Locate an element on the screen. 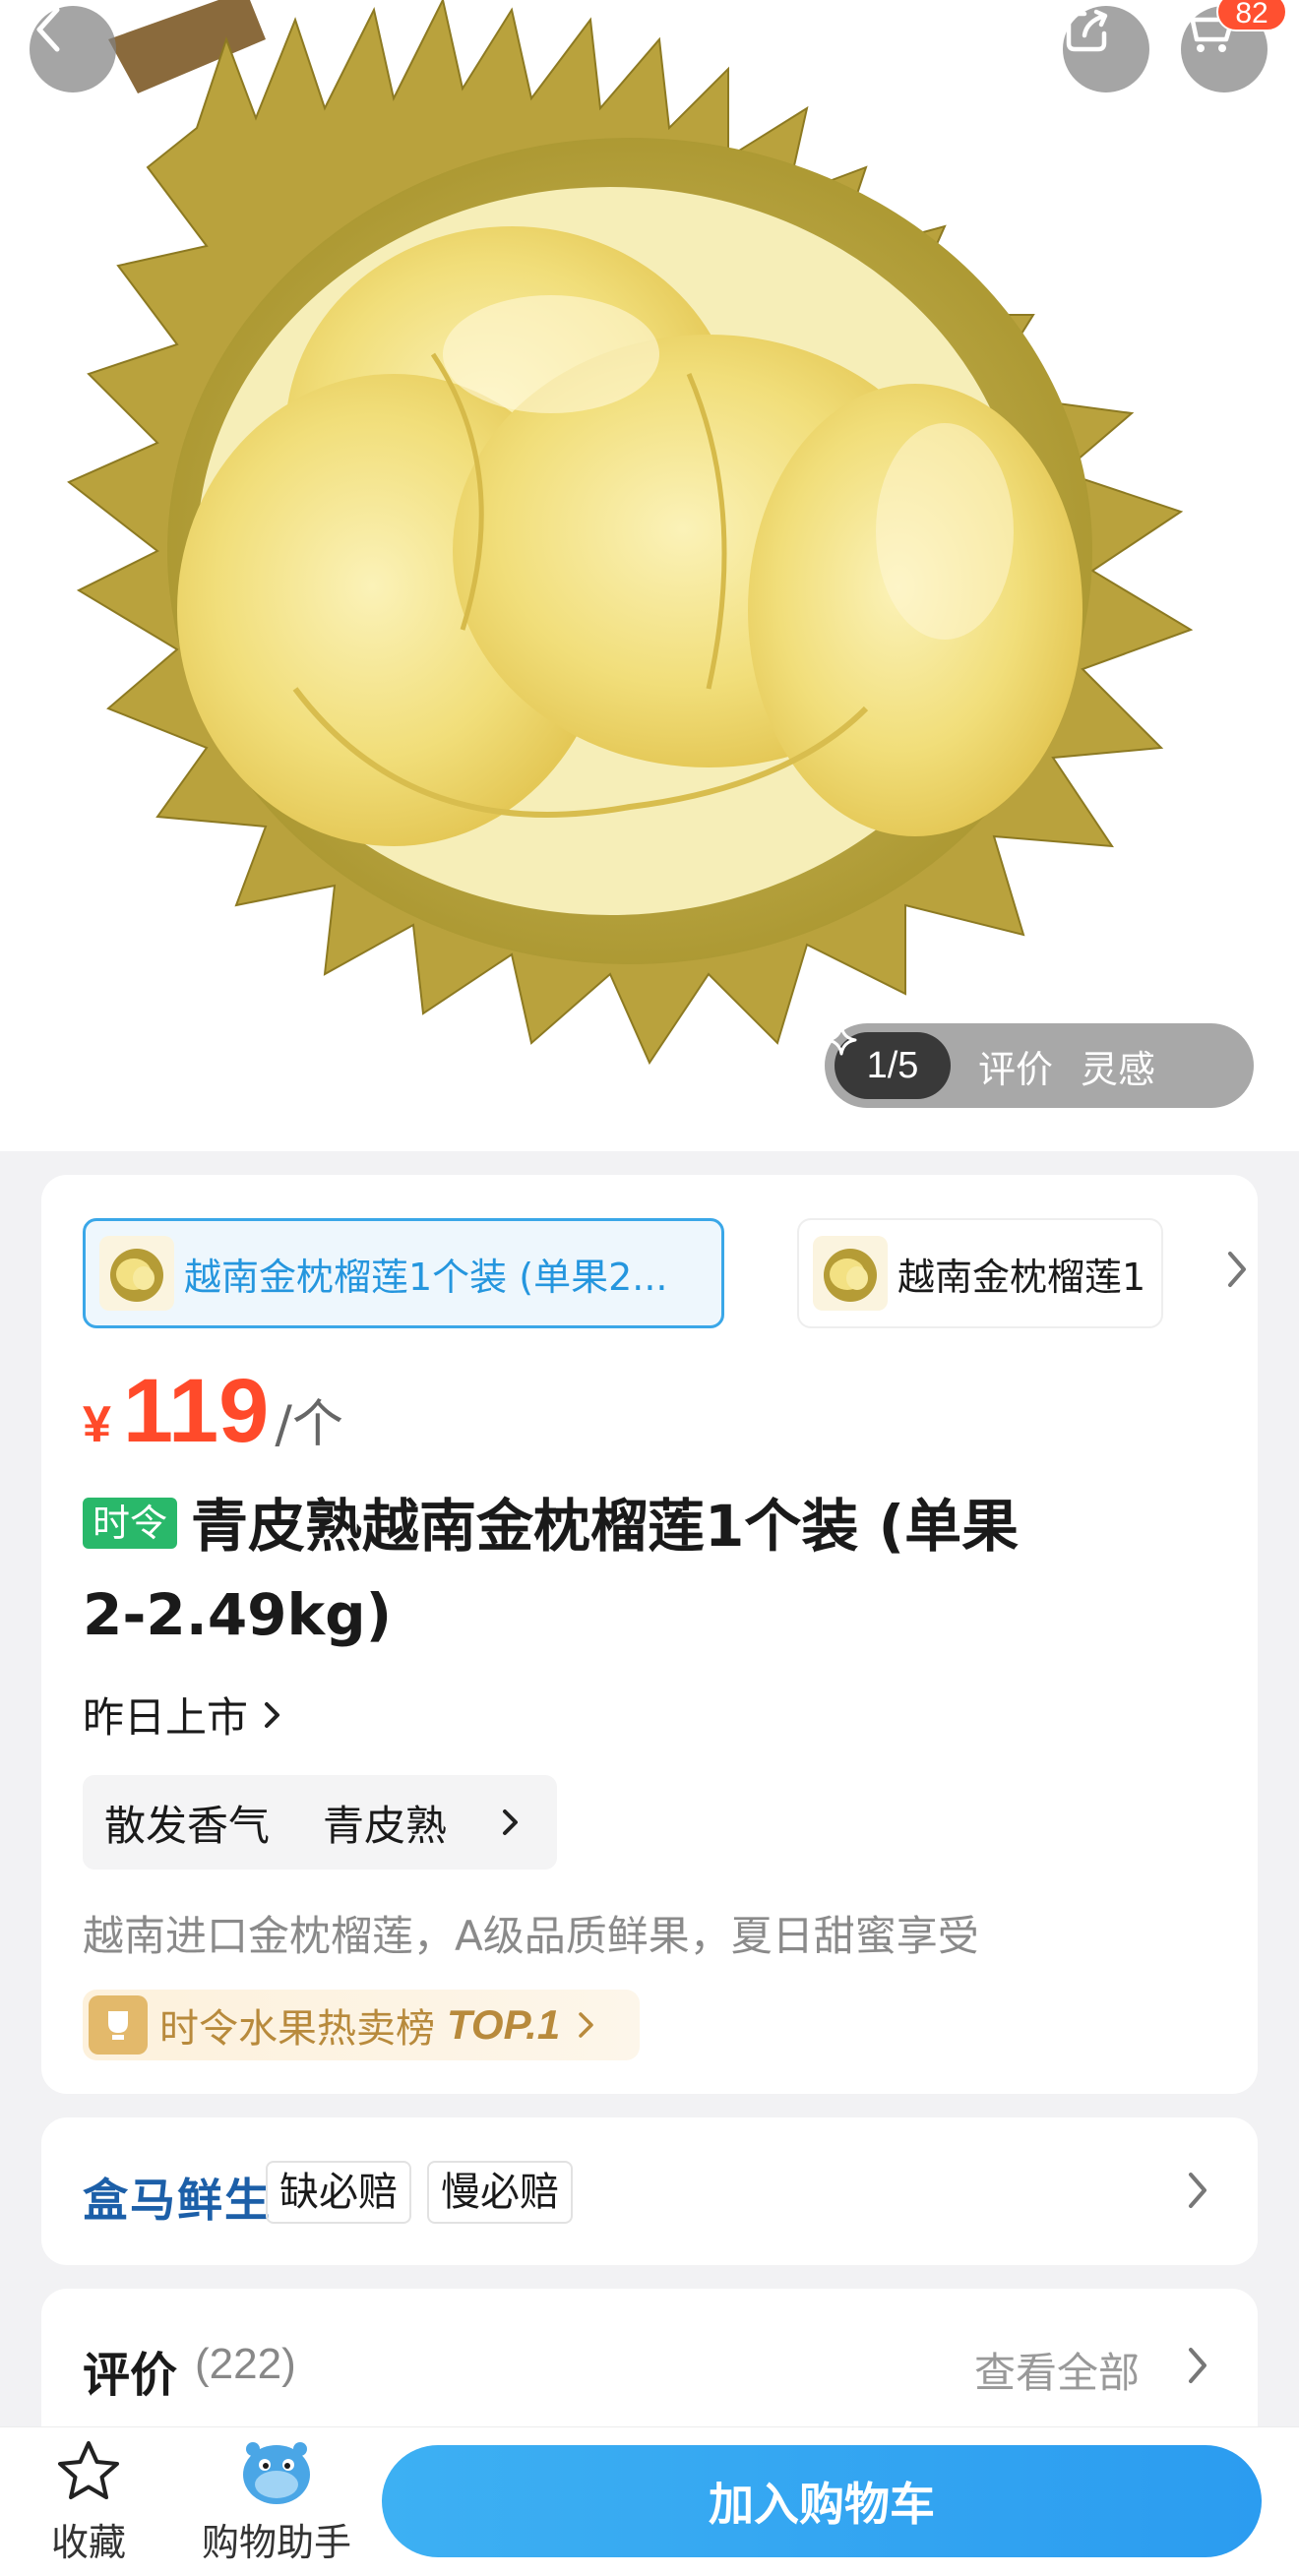 The height and width of the screenshot is (2576, 1299). seasonal-tag: 时令 is located at coordinates (130, 1523).